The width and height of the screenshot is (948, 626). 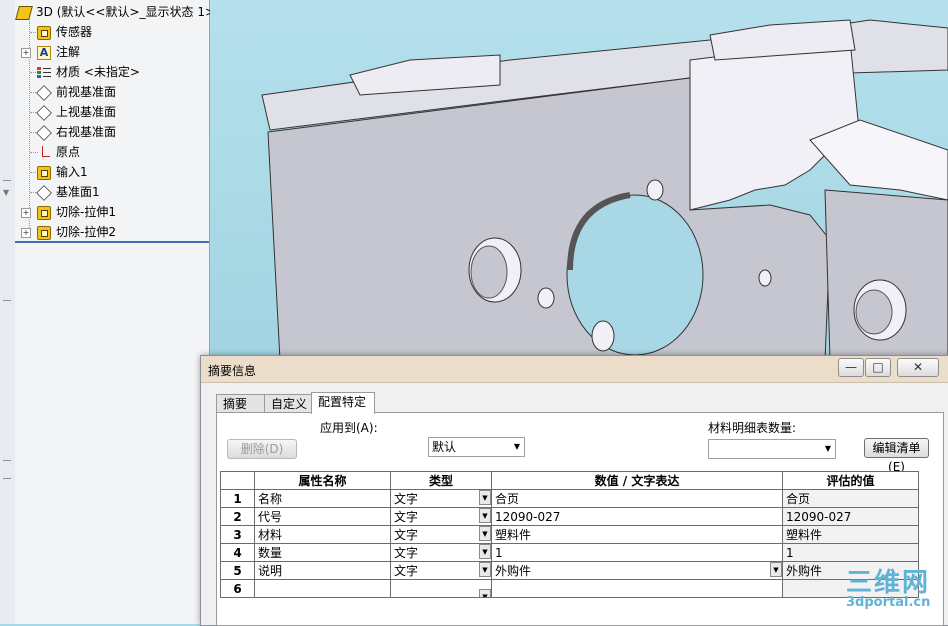 I want to click on dialog-title: 摘要信息, so click(x=232, y=371).